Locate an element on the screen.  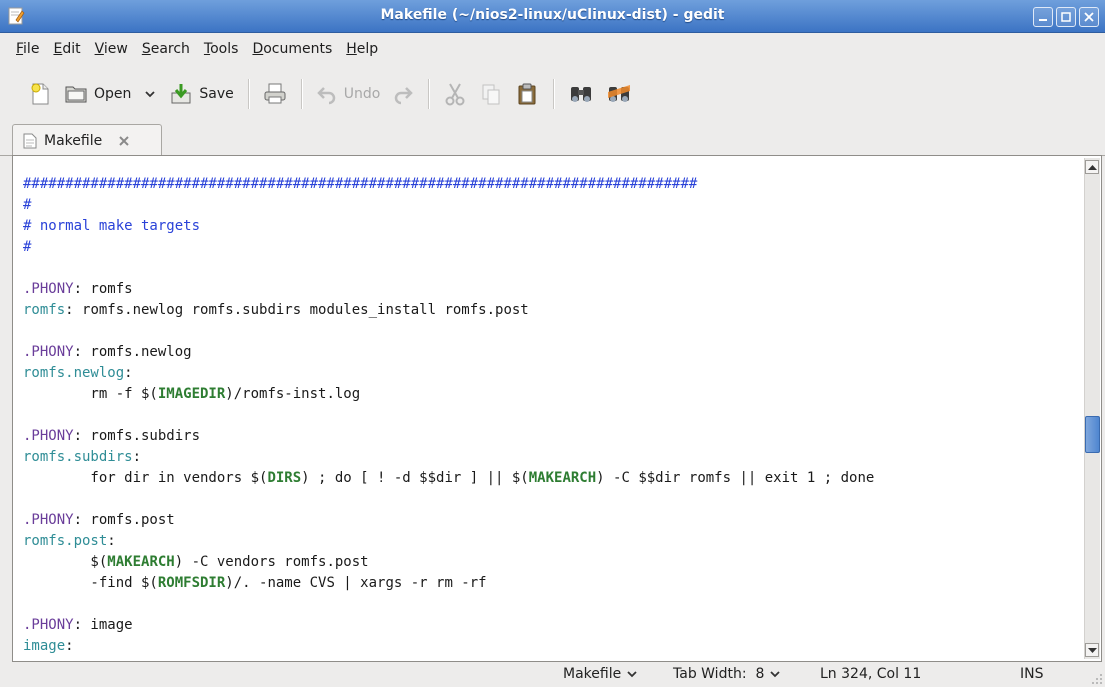
code-token: romfs.newlog is located at coordinates (74, 373).